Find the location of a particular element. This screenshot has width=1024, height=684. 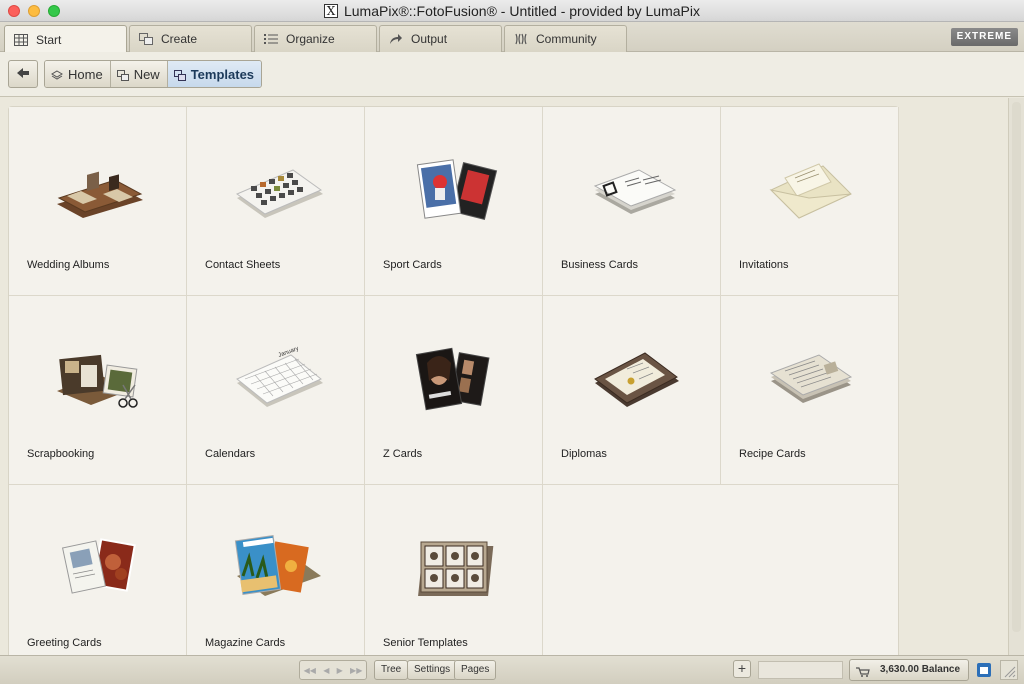

breadcrumb-templates-label: Templates is located at coordinates (222, 74).